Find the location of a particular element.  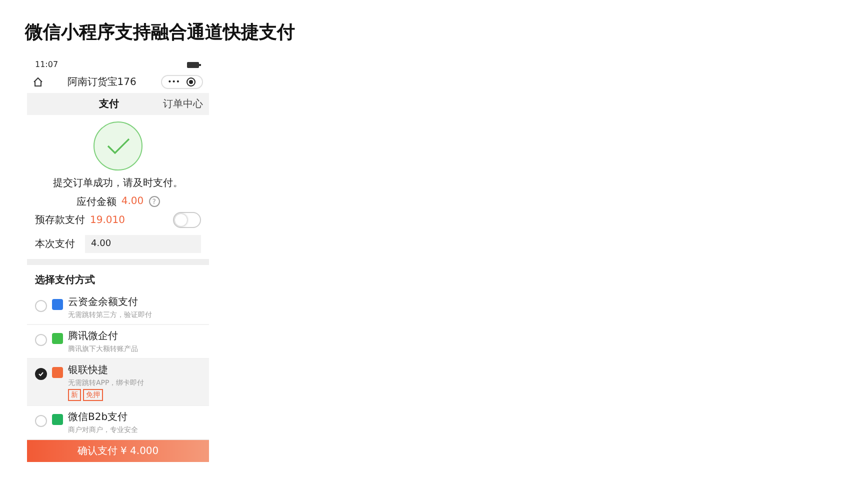

method-name: 银联快捷 is located at coordinates (88, 371).